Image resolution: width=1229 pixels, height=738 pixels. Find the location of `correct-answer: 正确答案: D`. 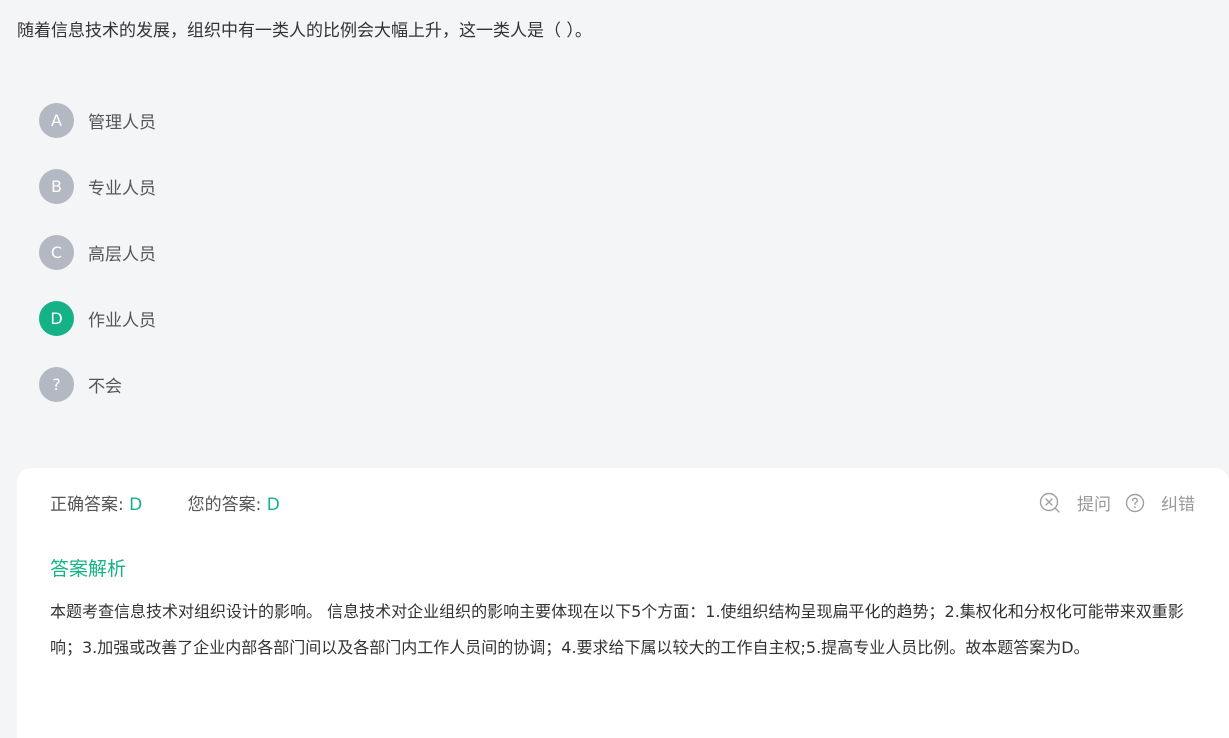

correct-answer: 正确答案: D is located at coordinates (96, 502).